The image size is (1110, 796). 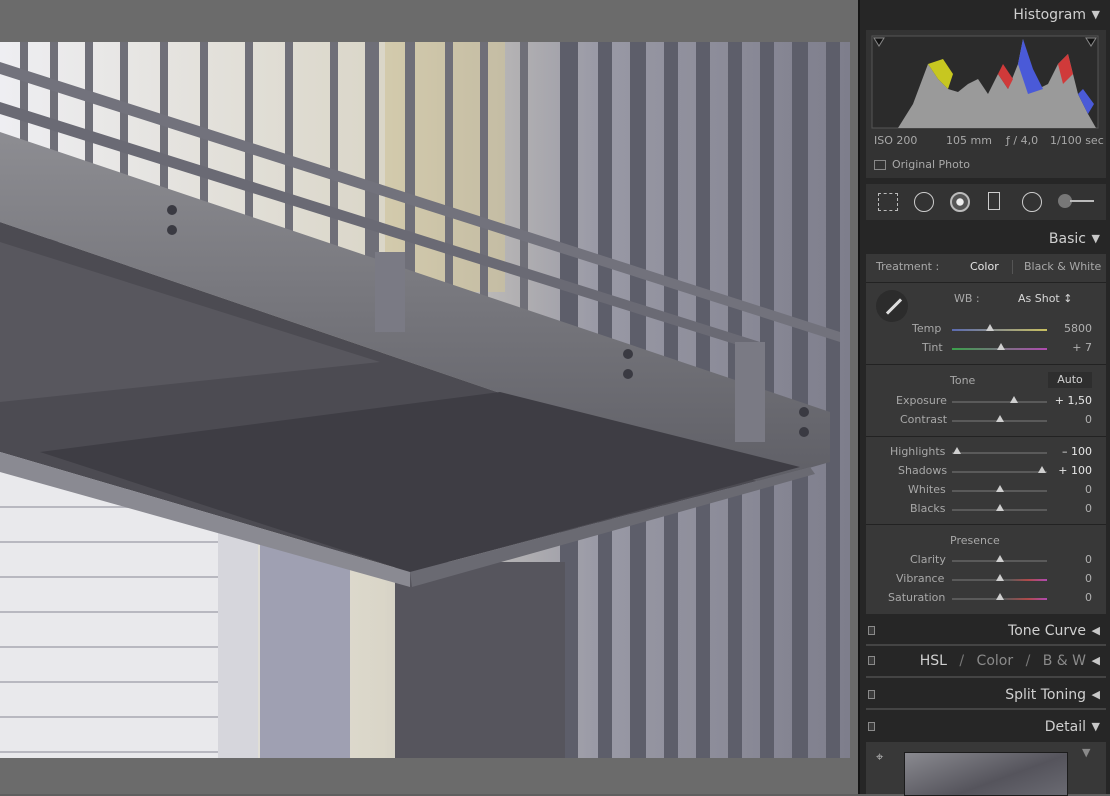 What do you see at coordinates (933, 661) in the screenshot?
I see `hsl-tab: HSL` at bounding box center [933, 661].